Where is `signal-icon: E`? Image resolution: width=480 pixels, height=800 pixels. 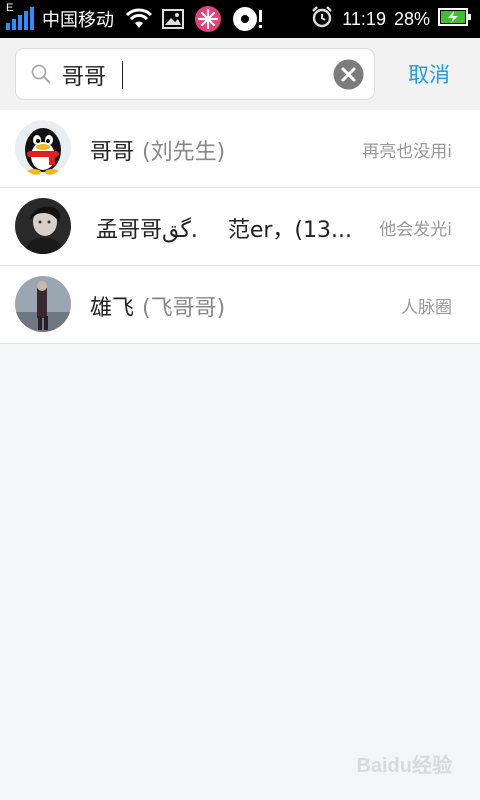 signal-icon: E is located at coordinates (21, 17).